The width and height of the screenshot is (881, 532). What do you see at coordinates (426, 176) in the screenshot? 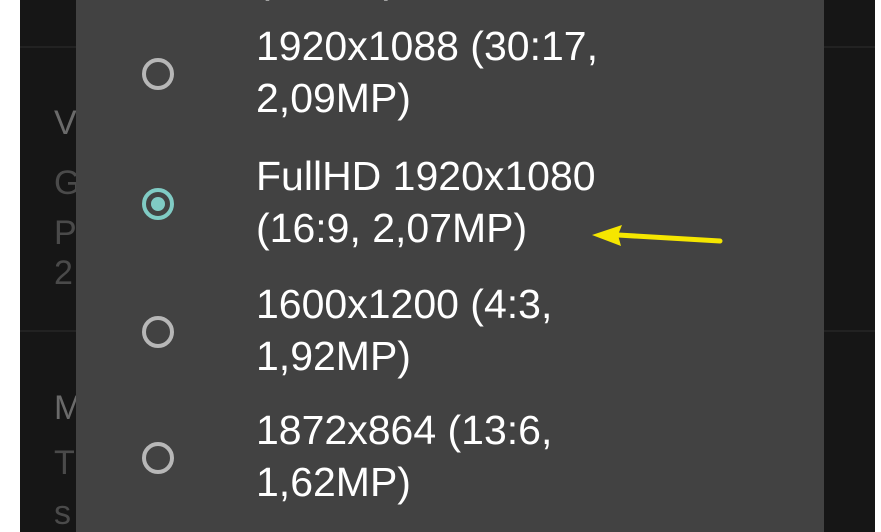
I see `option-label-line: FullHD 1920x1080` at bounding box center [426, 176].